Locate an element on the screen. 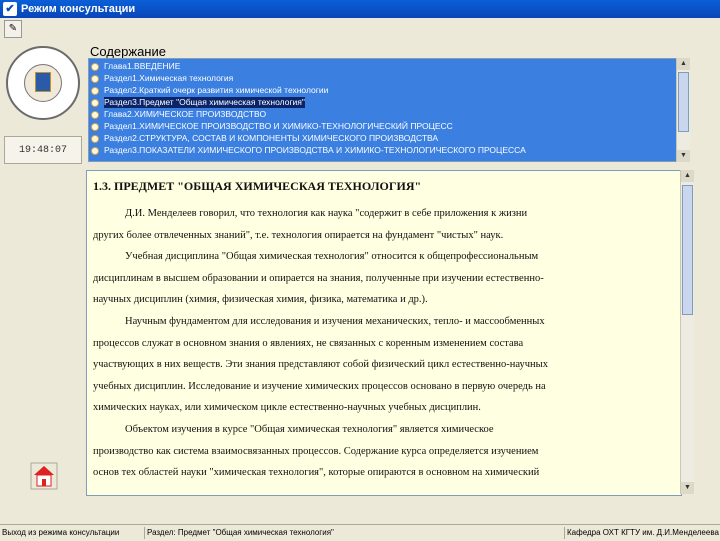 The height and width of the screenshot is (541, 720). doc-scroll-thumb is located at coordinates (687, 250).